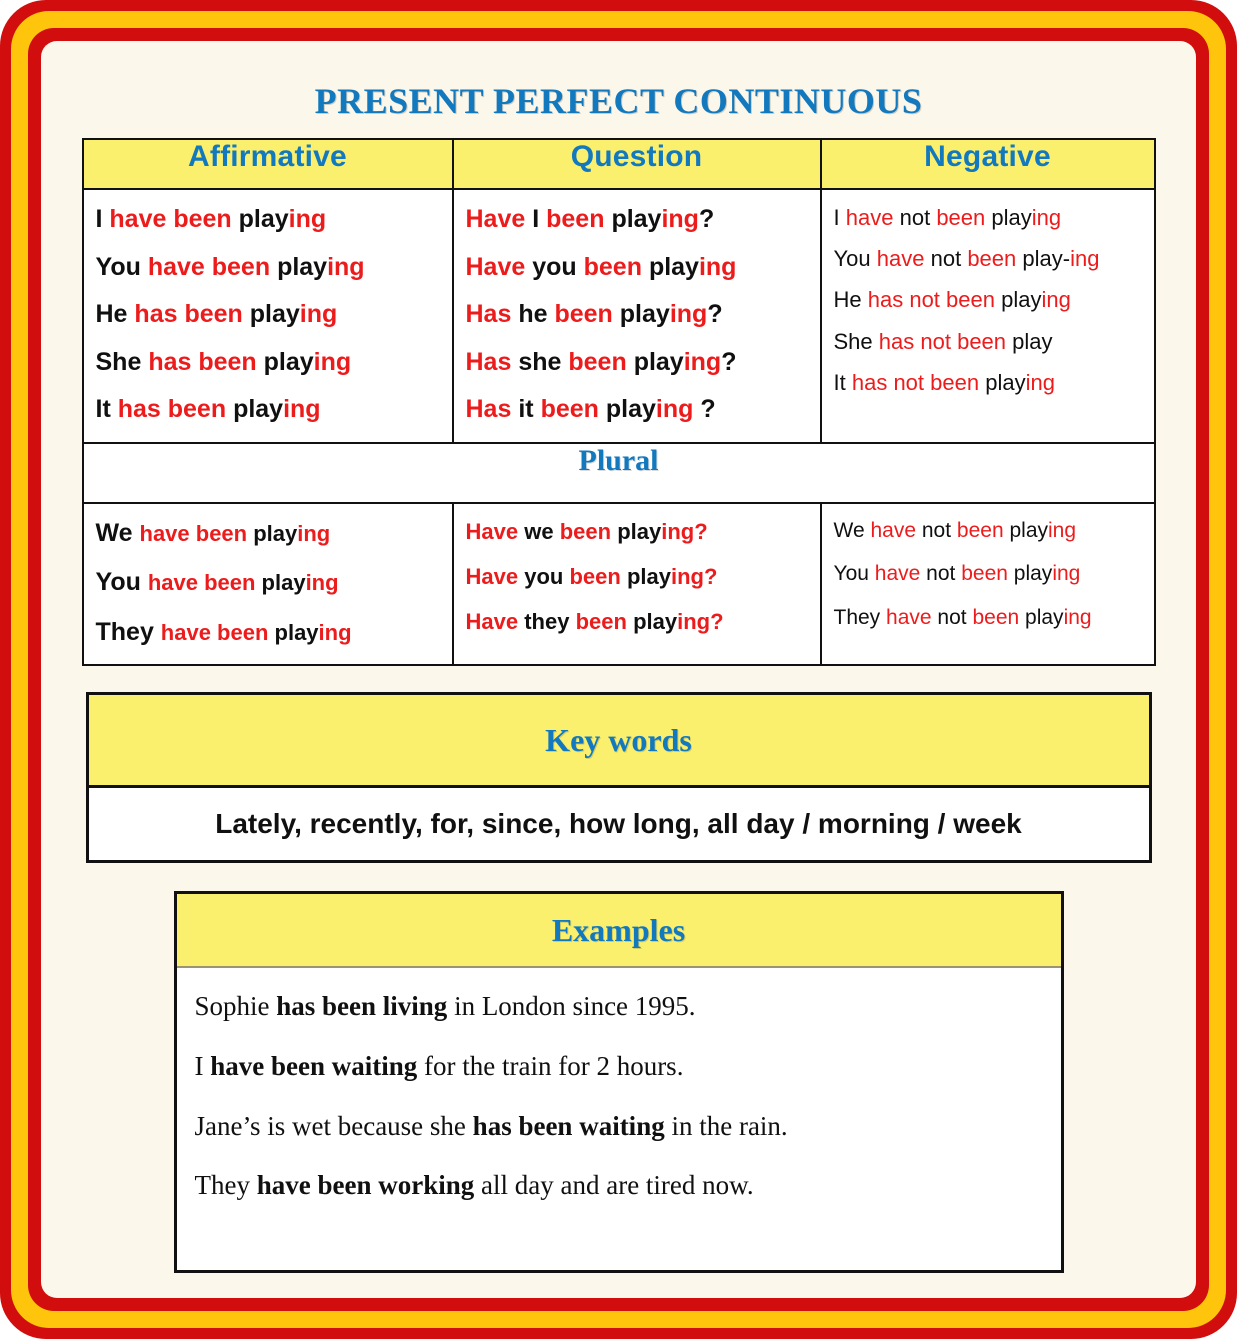 This screenshot has width=1237, height=1339. What do you see at coordinates (333, 1125) in the screenshot?
I see `example-text-before: Jane’s is wet because she` at bounding box center [333, 1125].